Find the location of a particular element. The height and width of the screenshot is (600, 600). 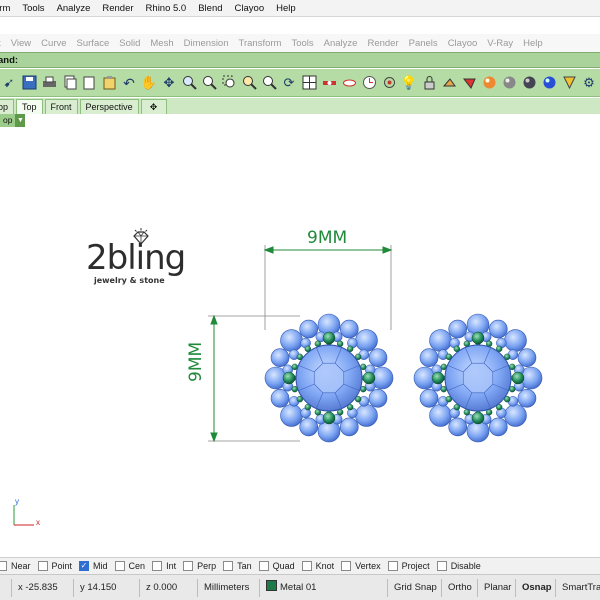

tab-front: Front is located at coordinates (61, 106).